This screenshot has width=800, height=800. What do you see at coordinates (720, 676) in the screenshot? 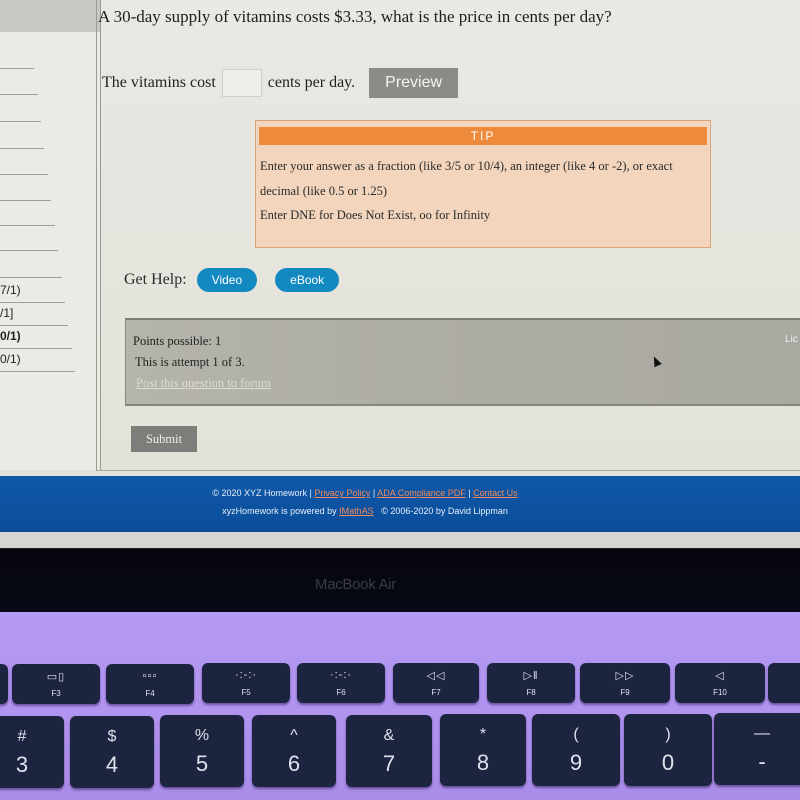
I see `mute-icon: ◁` at bounding box center [720, 676].